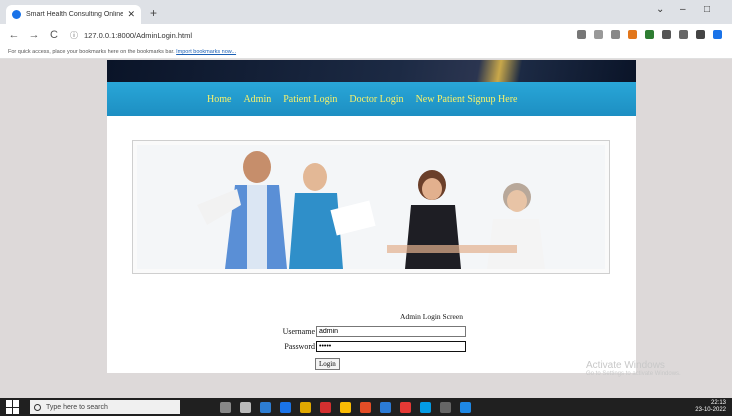 The width and height of the screenshot is (732, 416). What do you see at coordinates (77, 407) in the screenshot?
I see `taskbar-search-placeholder: Type here to search` at bounding box center [77, 407].